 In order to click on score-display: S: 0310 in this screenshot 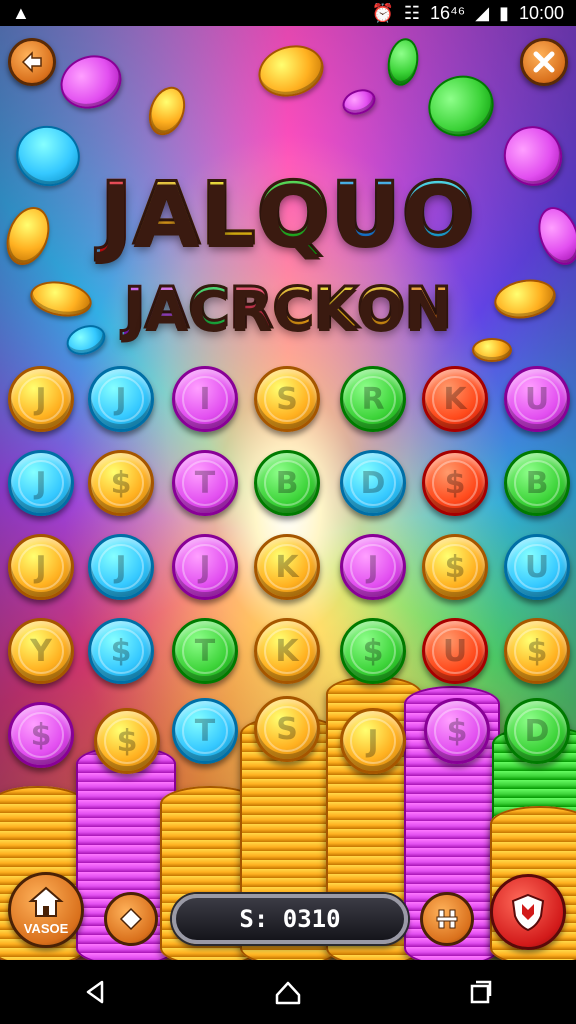, I will do `click(290, 919)`.